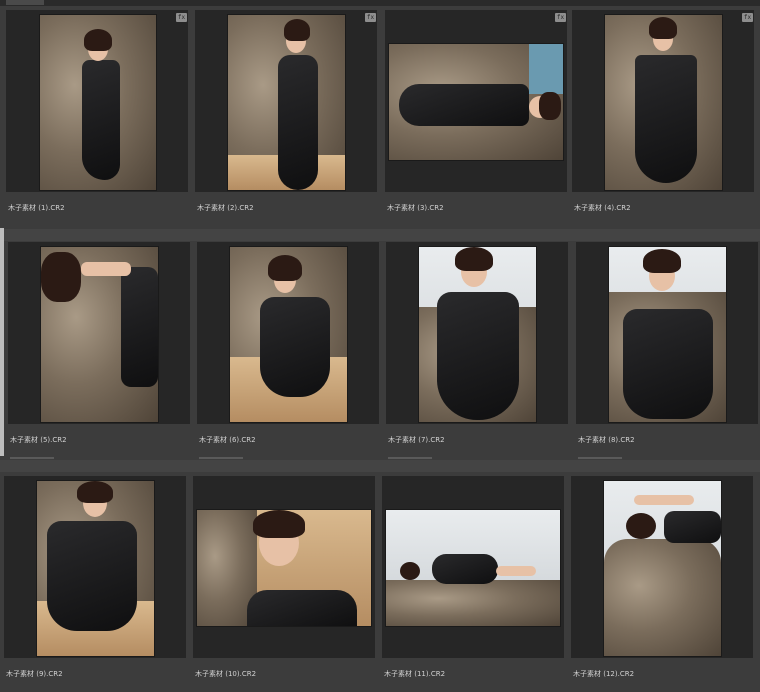  What do you see at coordinates (414, 674) in the screenshot?
I see `thumbnail-filename: 木子素材 (11).CR2` at bounding box center [414, 674].